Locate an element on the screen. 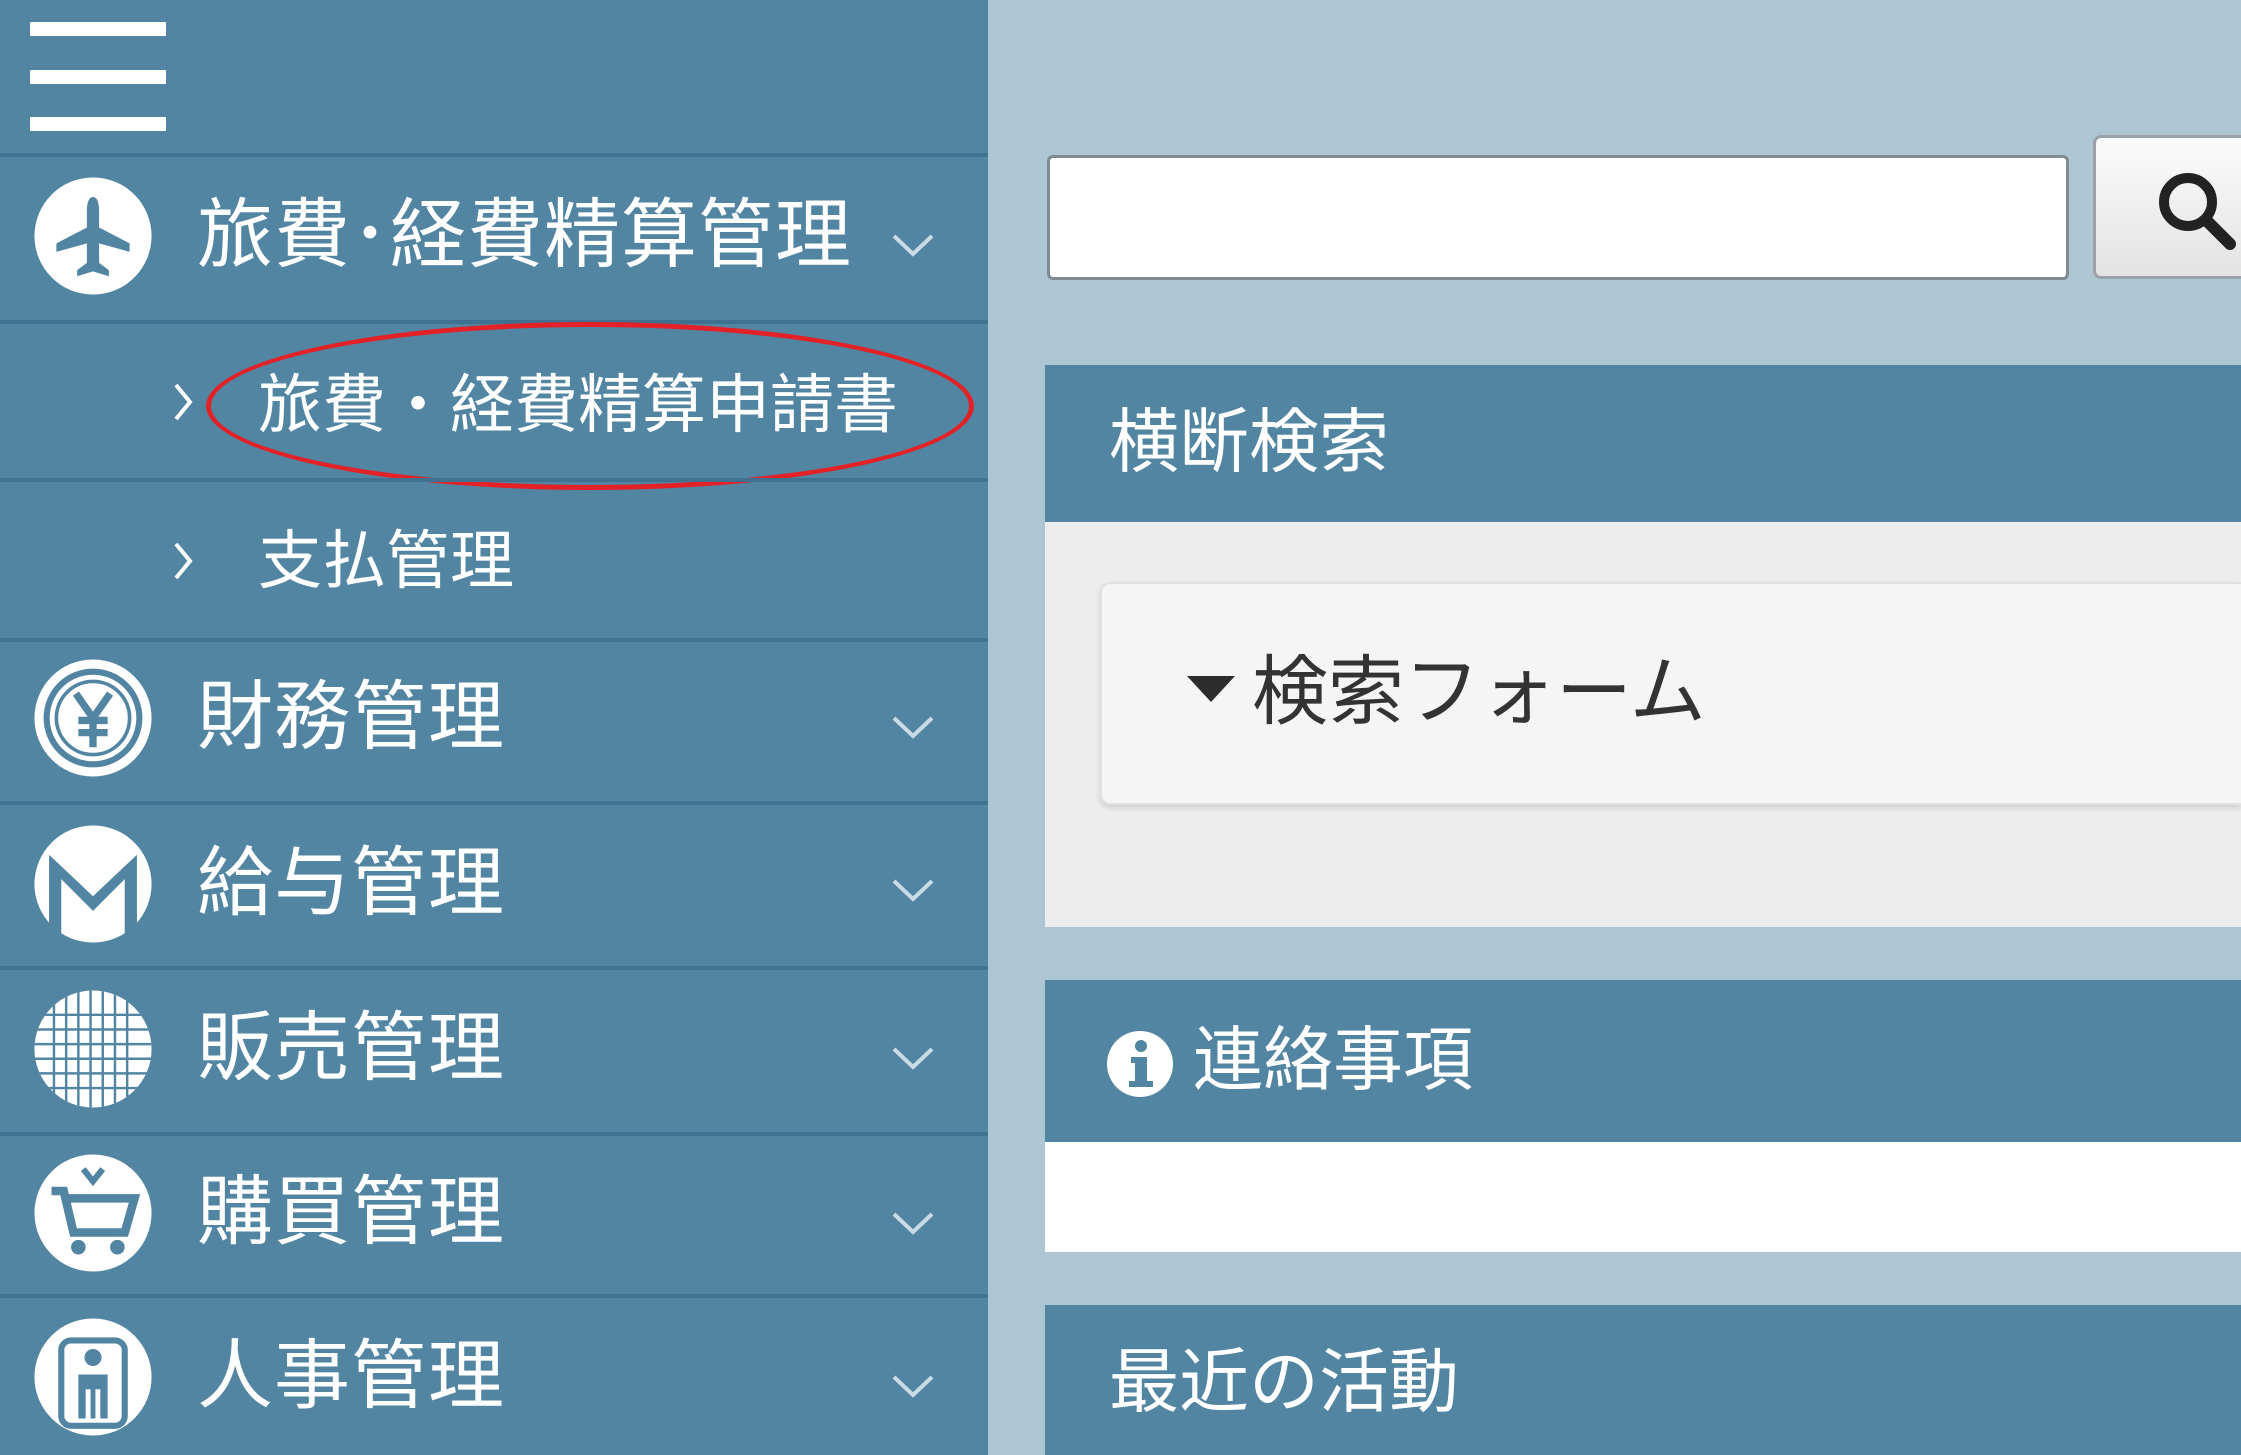 This screenshot has height=1455, width=2241. search-button is located at coordinates (2167, 207).